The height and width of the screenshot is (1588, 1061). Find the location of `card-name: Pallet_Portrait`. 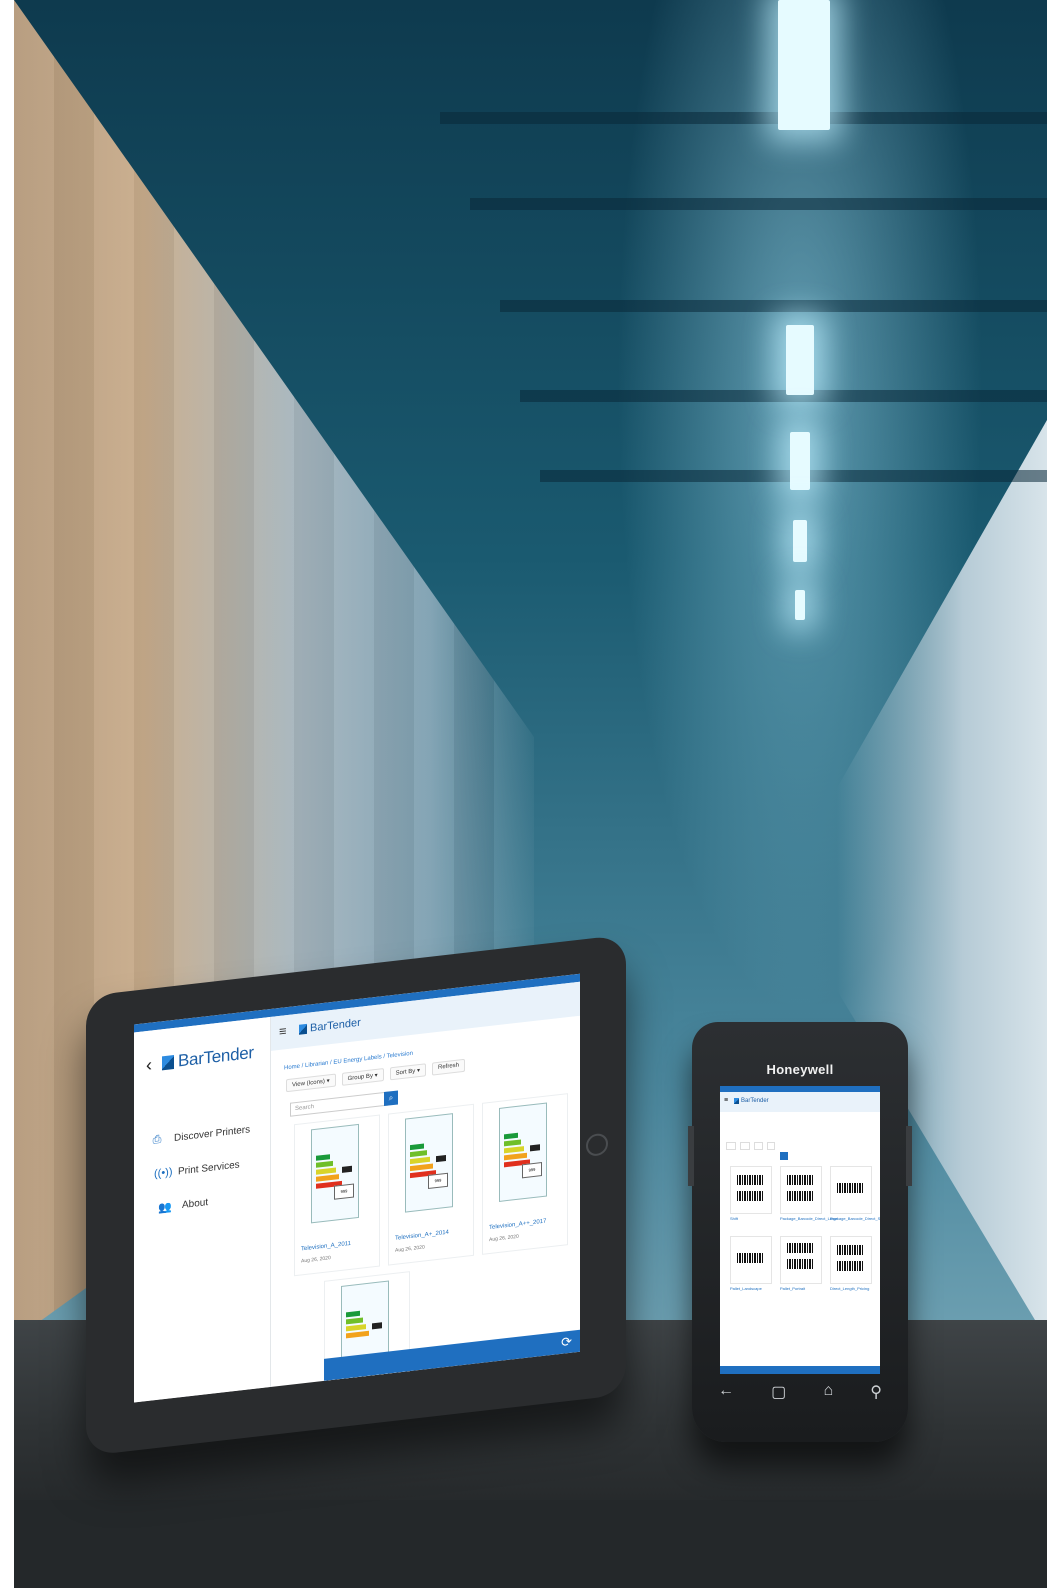

card-name: Pallet_Portrait is located at coordinates (793, 1288).